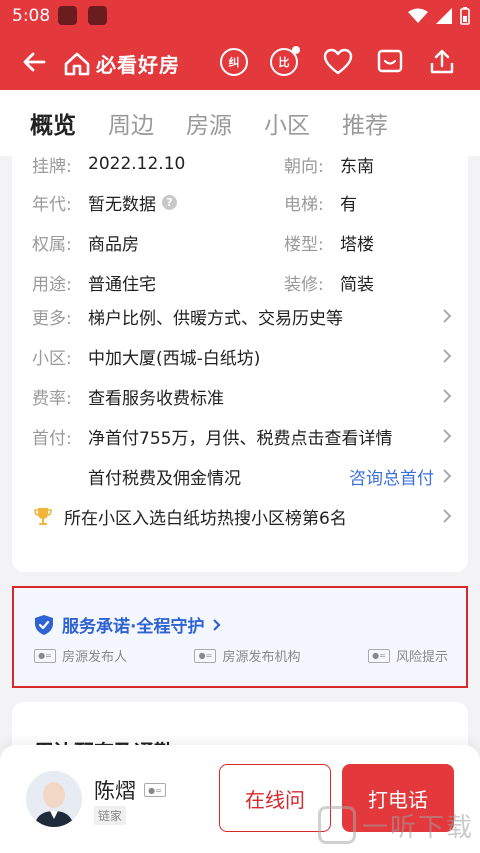 This screenshot has height=853, width=480. I want to click on fee-label: 费率:, so click(52, 398).